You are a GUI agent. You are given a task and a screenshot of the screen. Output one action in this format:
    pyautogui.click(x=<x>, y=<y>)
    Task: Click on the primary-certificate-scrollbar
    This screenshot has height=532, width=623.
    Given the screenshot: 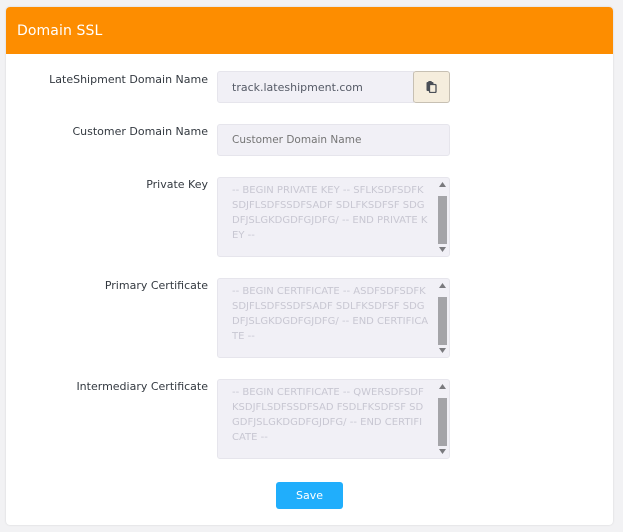 What is the action you would take?
    pyautogui.click(x=442, y=318)
    